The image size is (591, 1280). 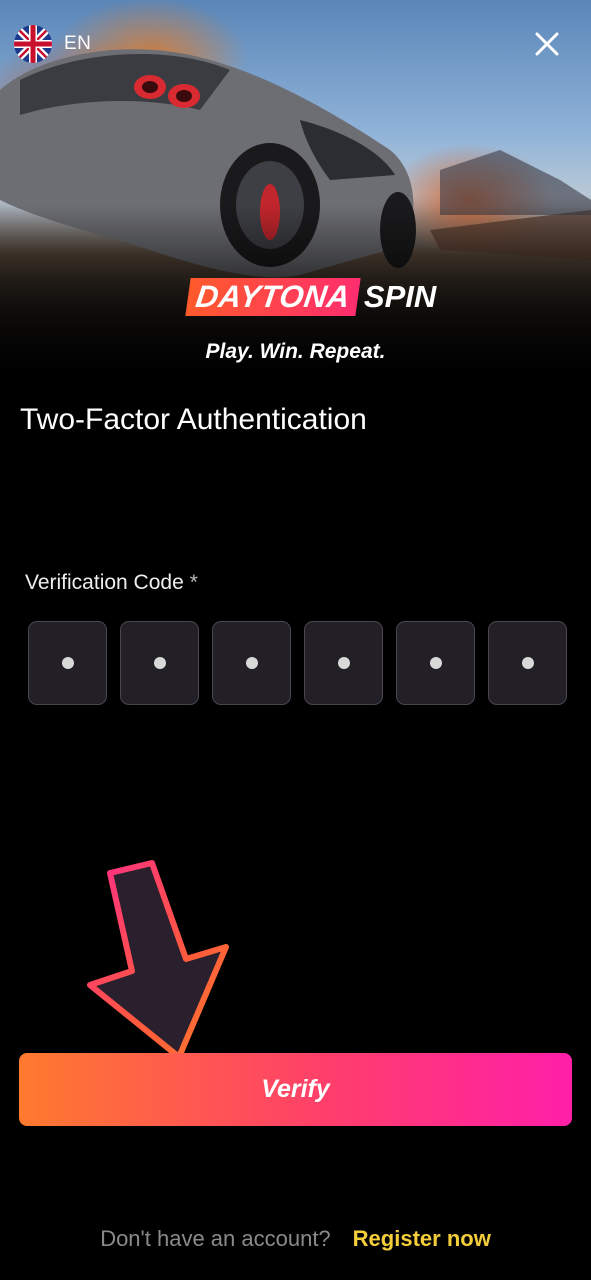 I want to click on pointer-arrow-icon, so click(x=158, y=960).